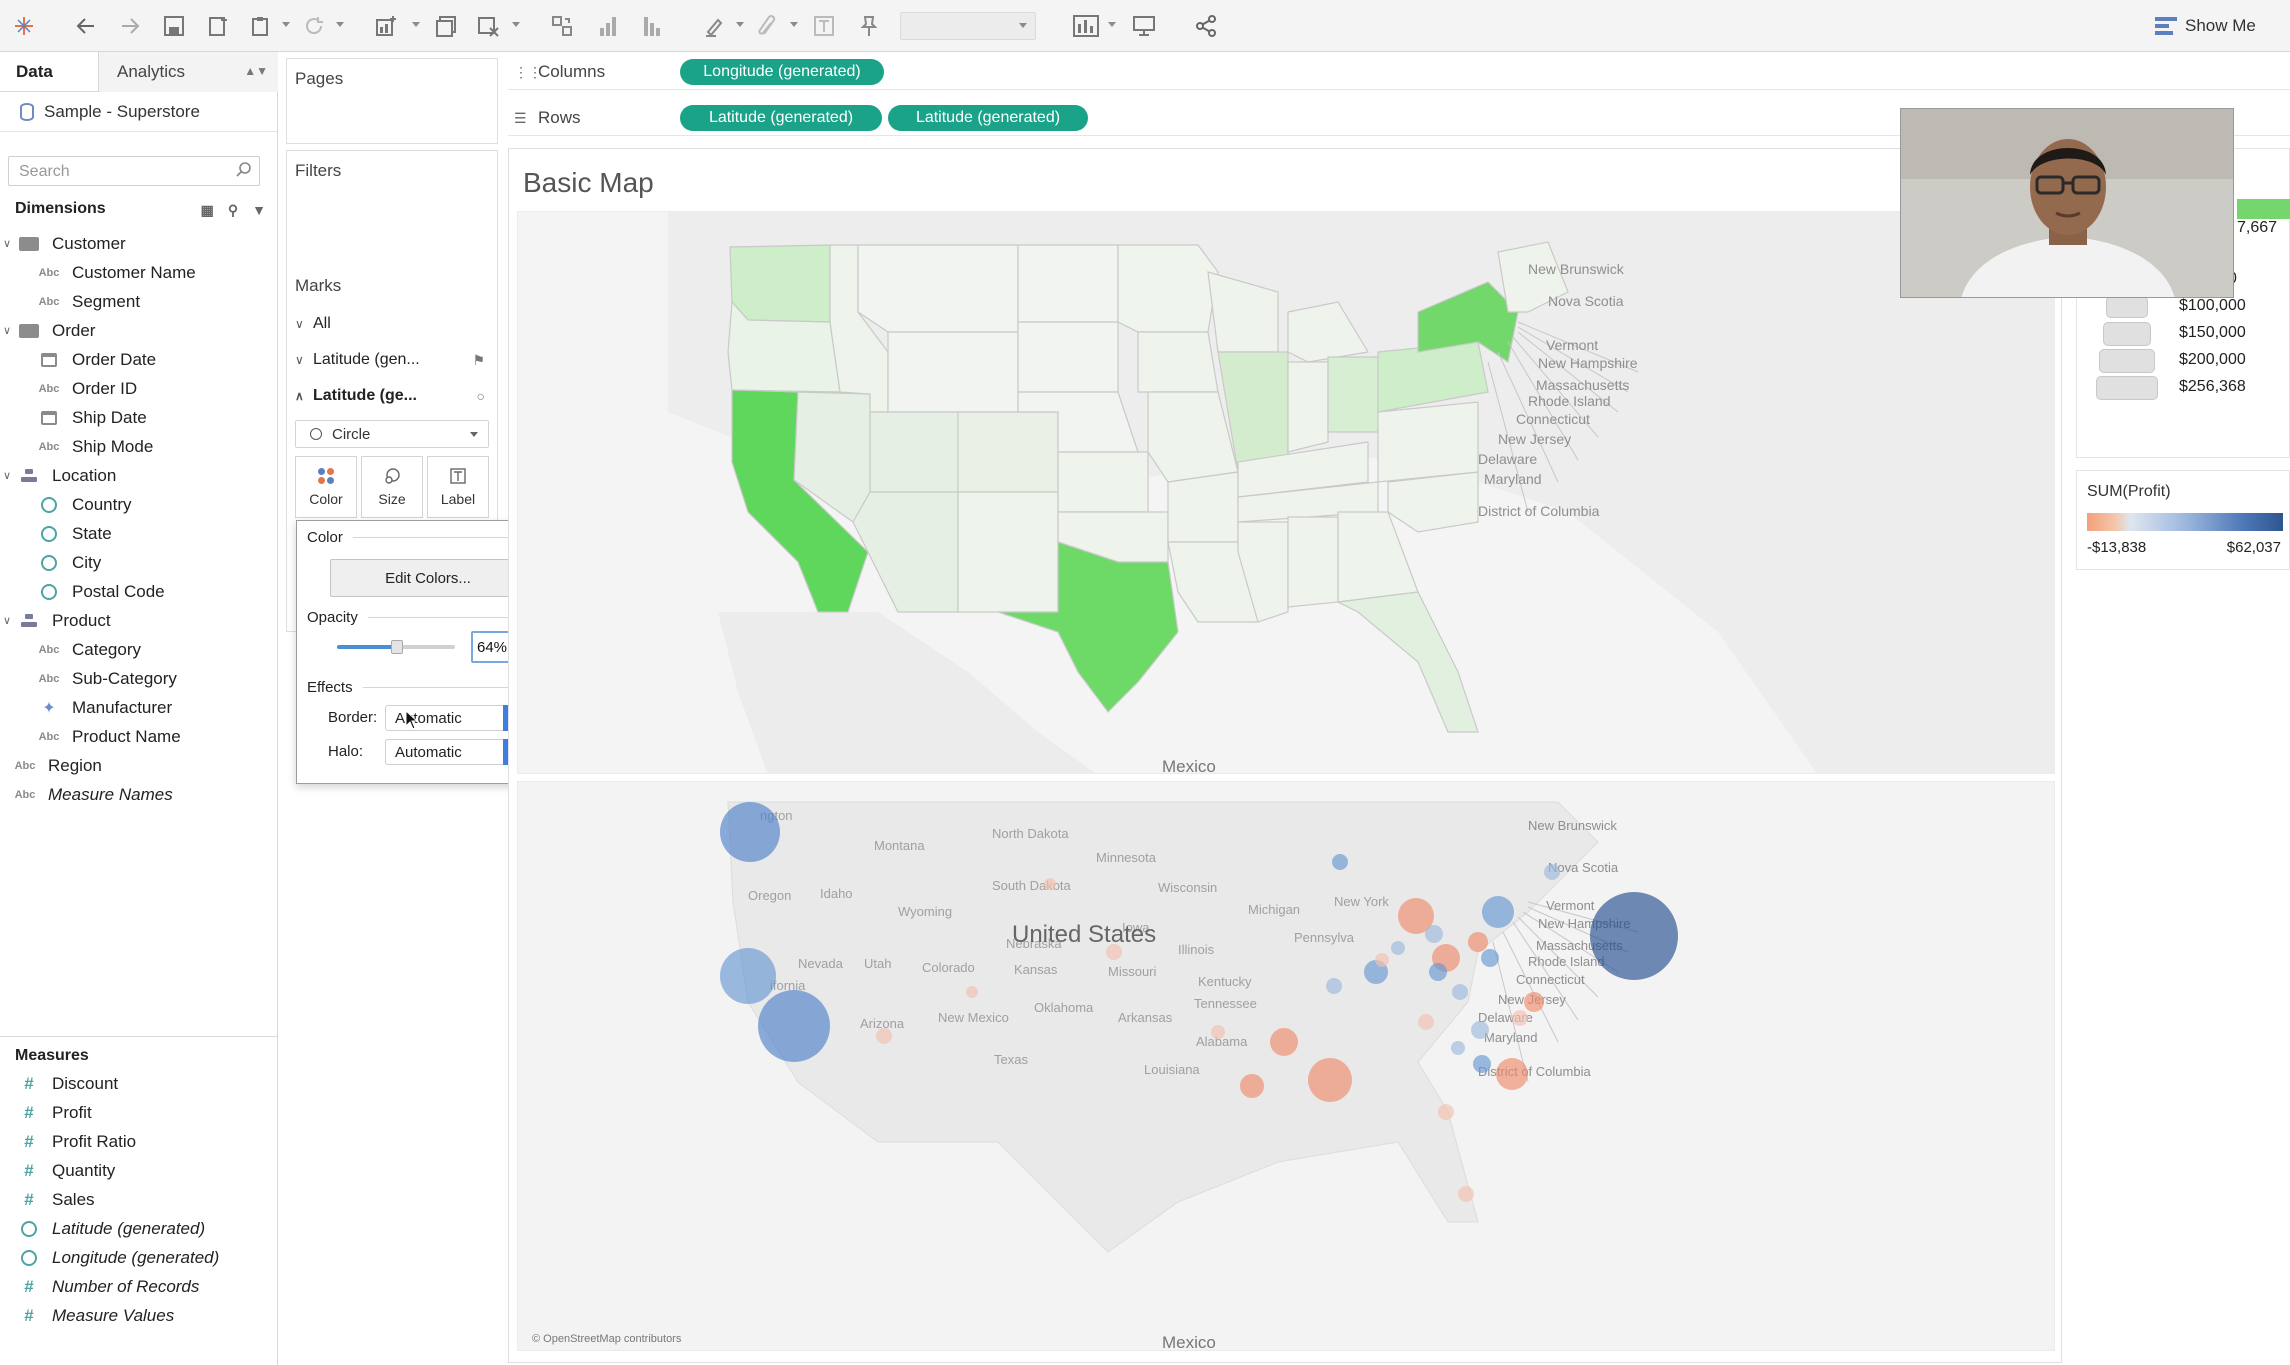 The height and width of the screenshot is (1365, 2290). Describe the element at coordinates (139, 475) in the screenshot. I see `dimension-location: ∨ Location` at that location.